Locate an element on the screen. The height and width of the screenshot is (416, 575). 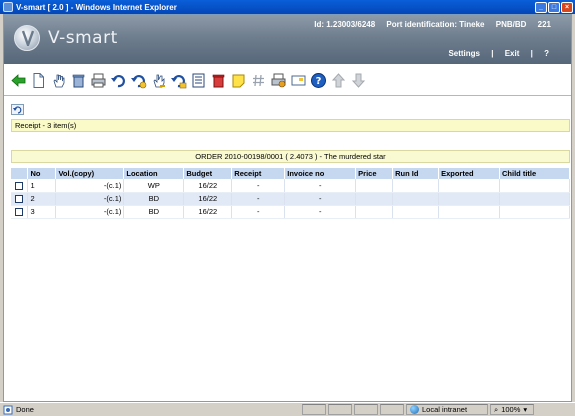
settings-link: Settings is located at coordinates (464, 53).